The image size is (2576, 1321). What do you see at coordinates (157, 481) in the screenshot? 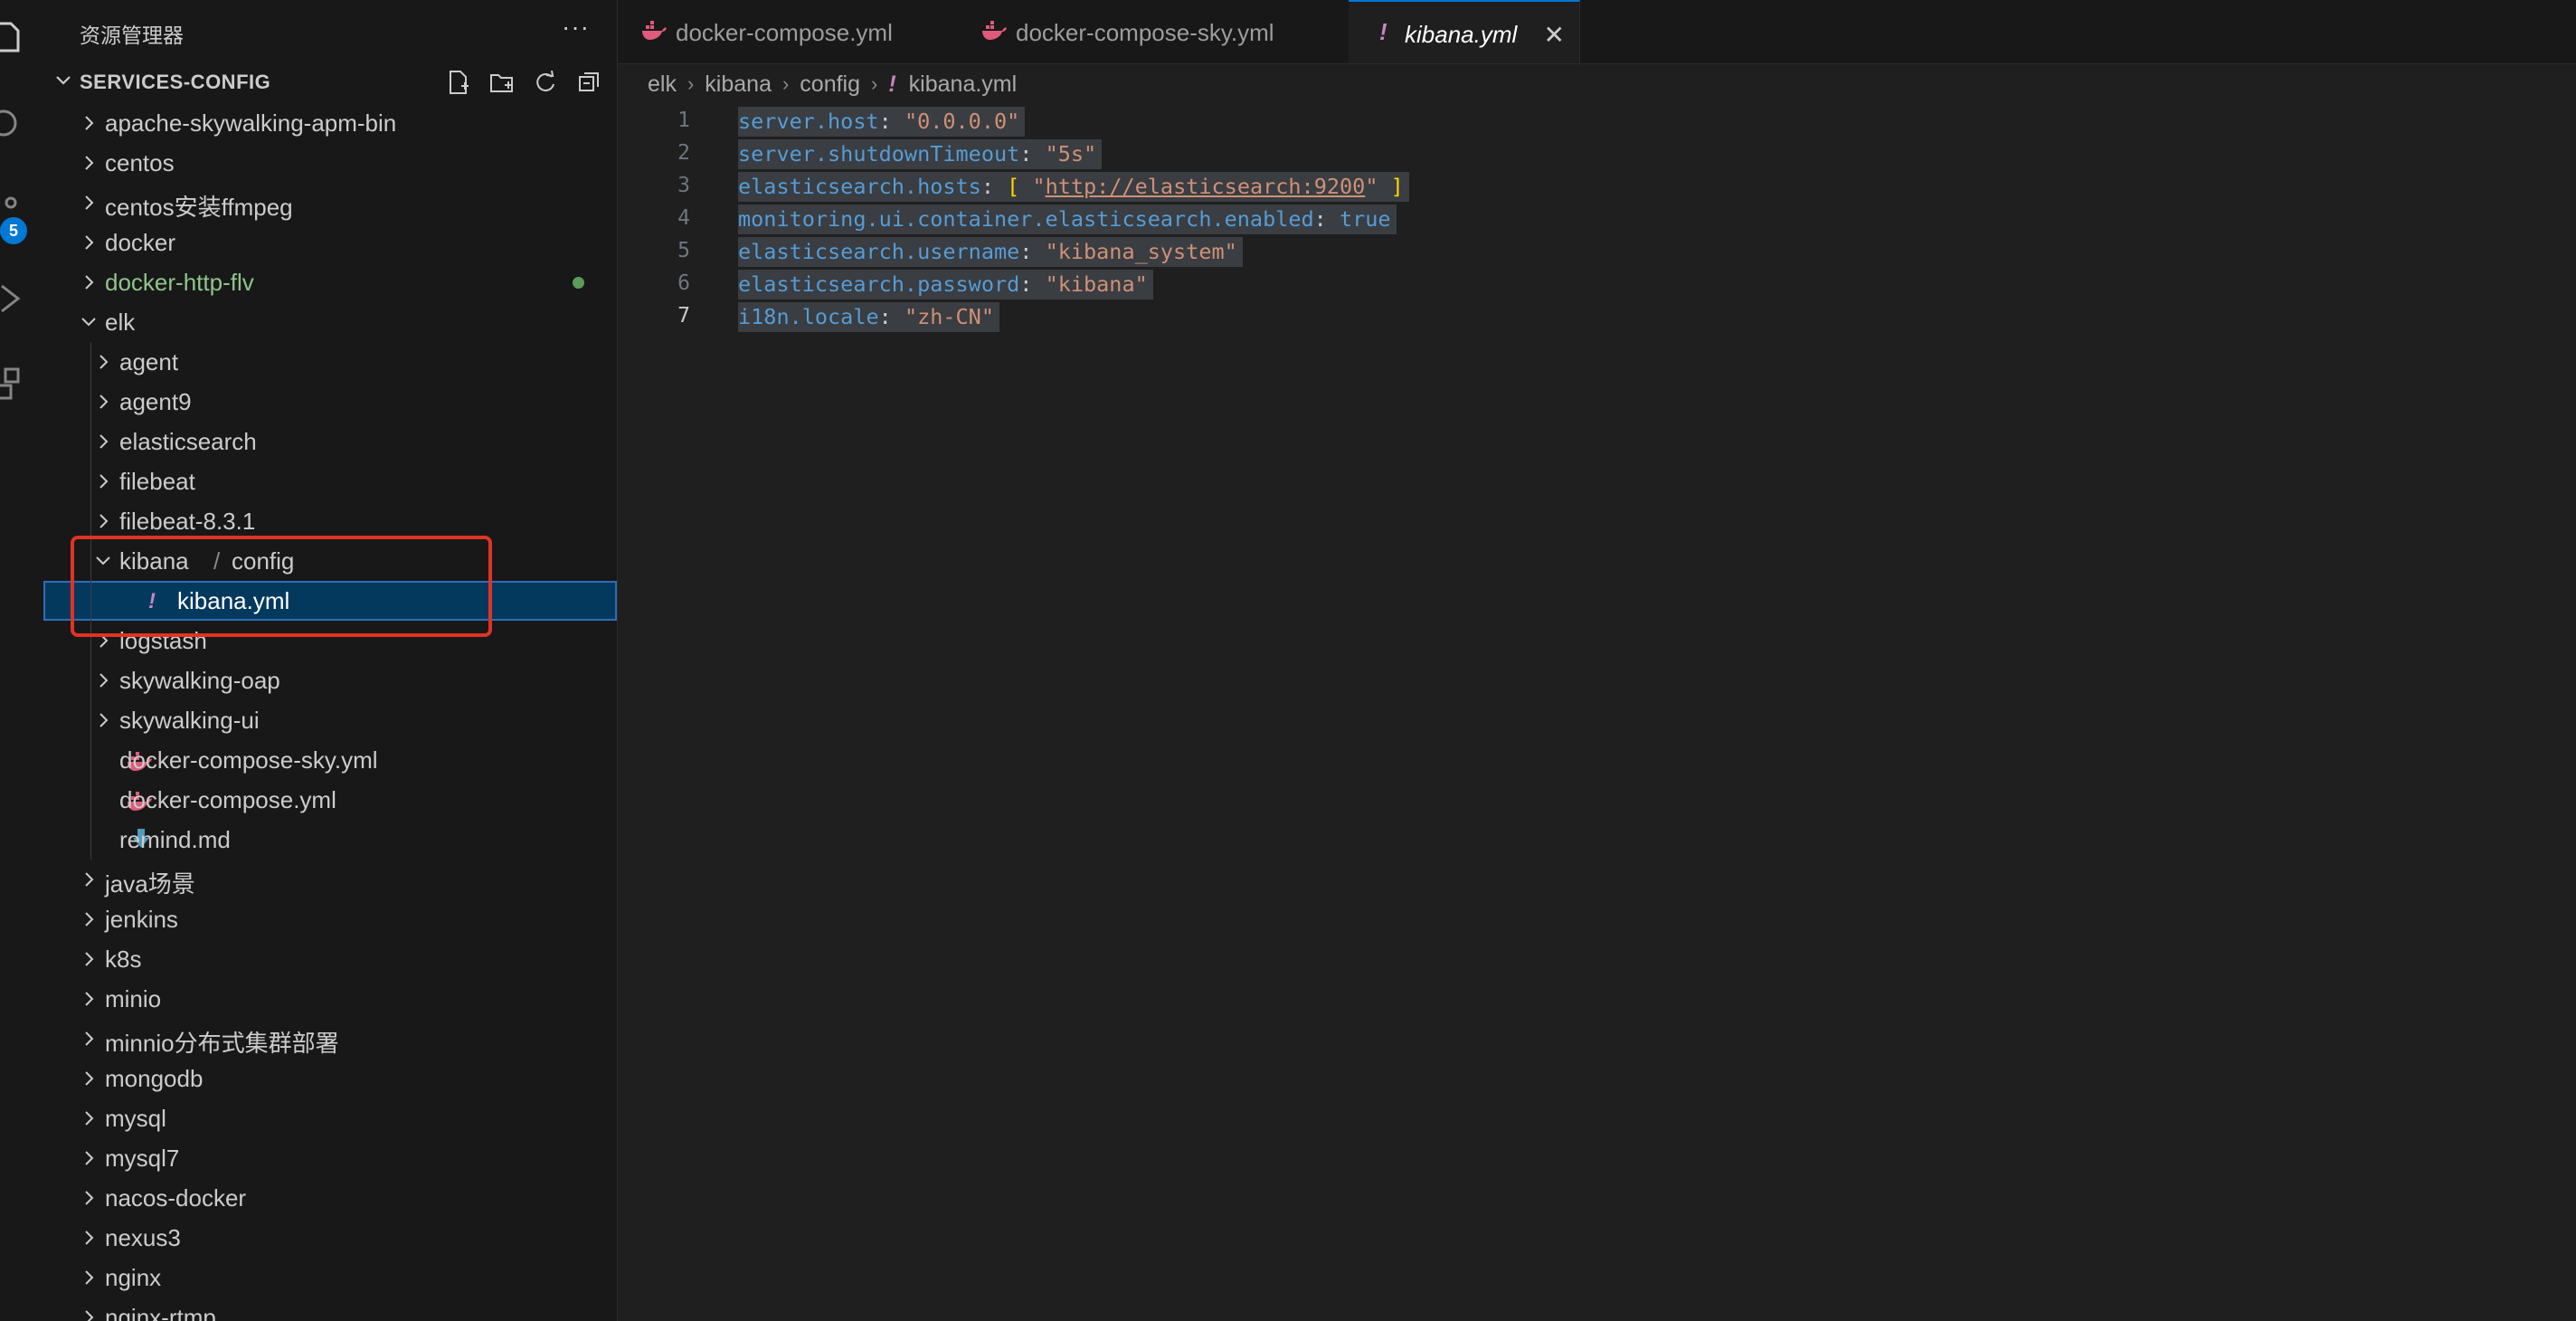
I see `tree-item-label: filebeat` at bounding box center [157, 481].